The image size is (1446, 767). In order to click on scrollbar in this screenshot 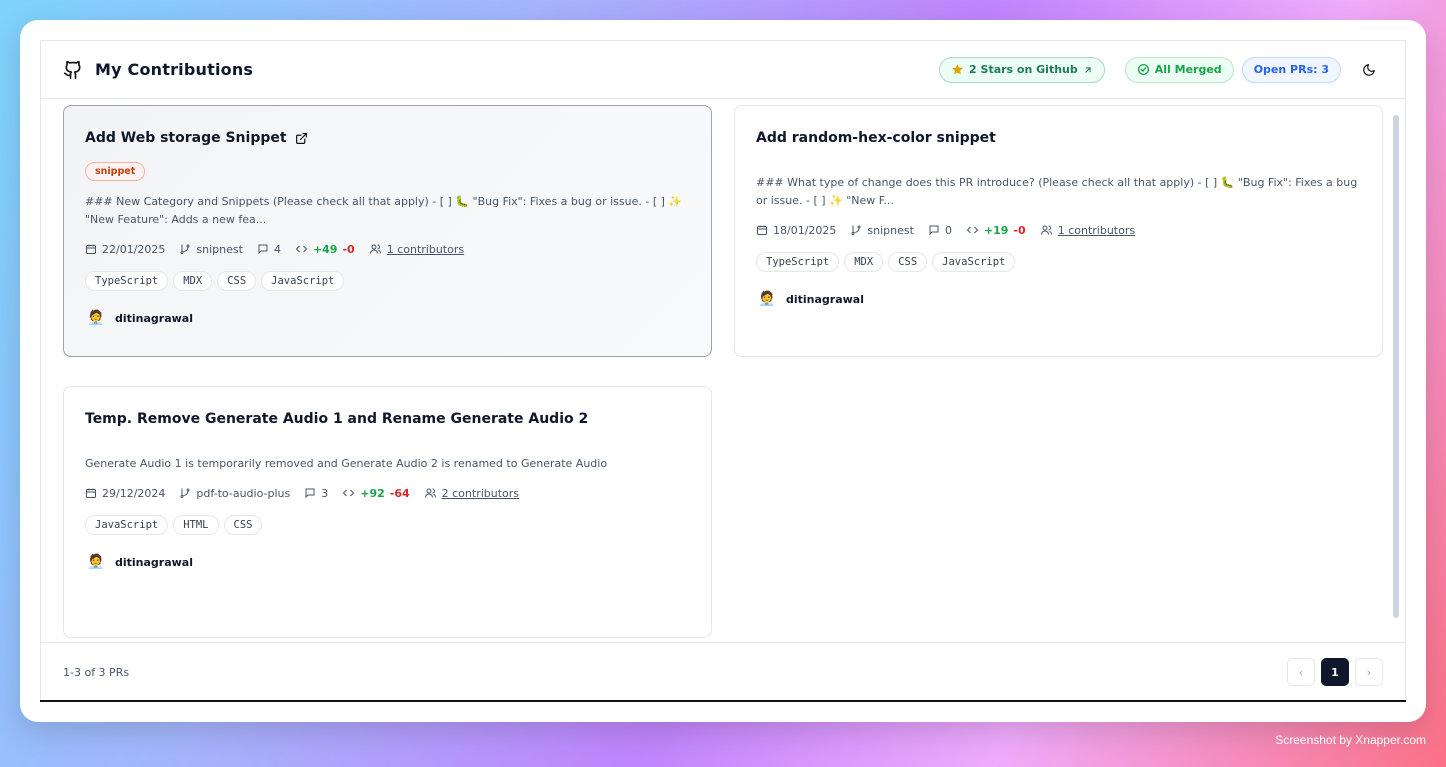, I will do `click(1396, 366)`.